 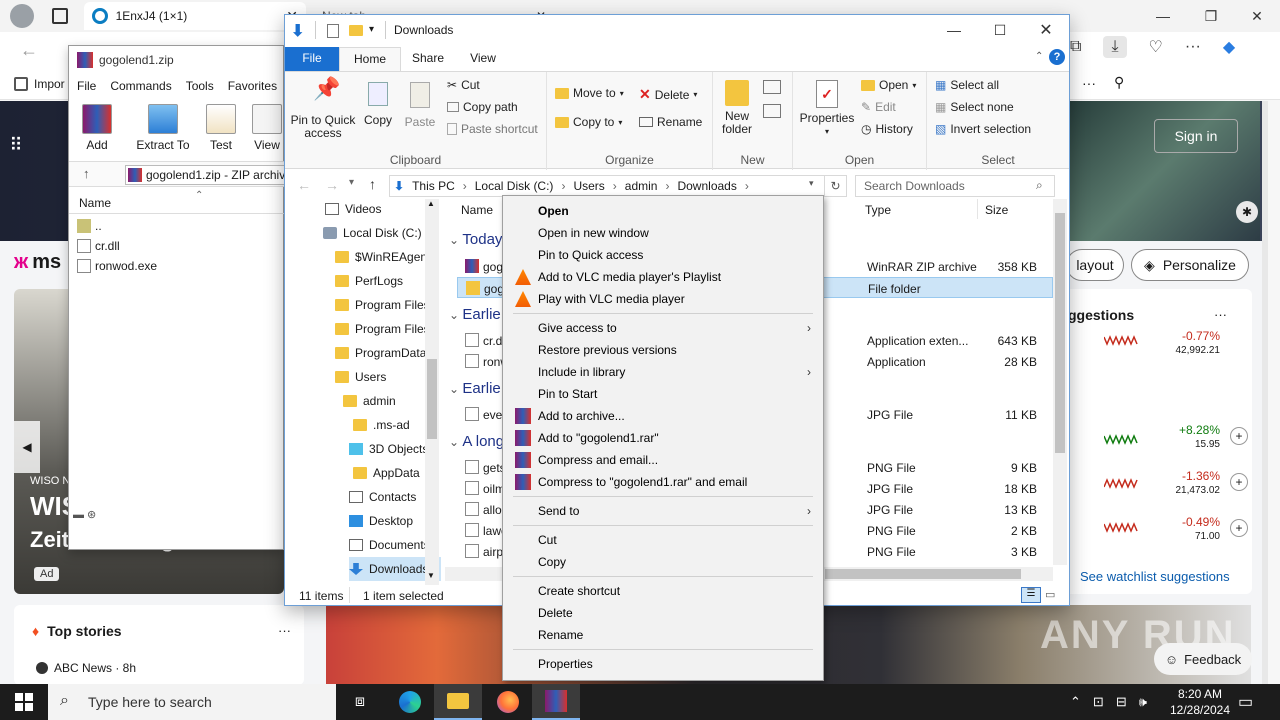 I want to click on pin-icon: ⚲, so click(x=1119, y=82).